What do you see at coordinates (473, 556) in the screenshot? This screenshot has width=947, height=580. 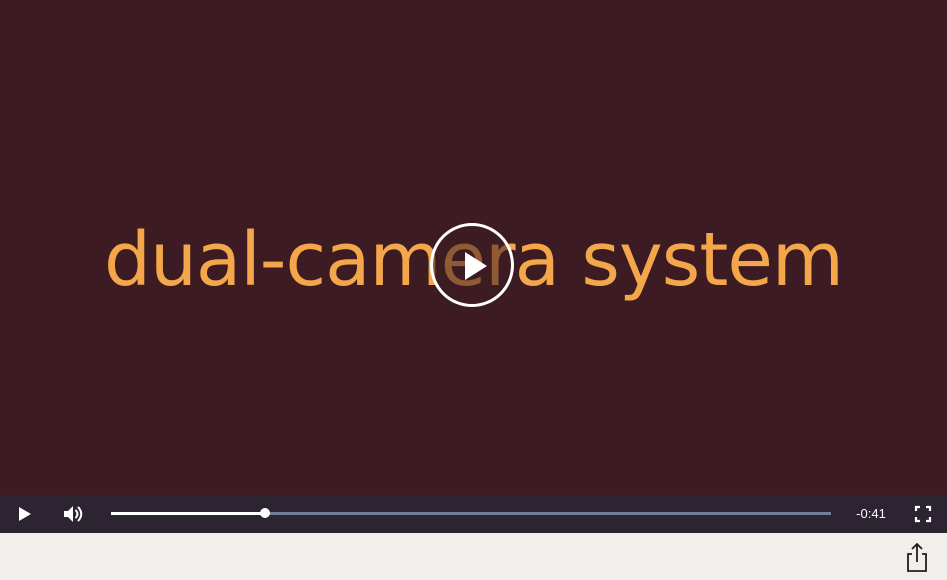 I see `footer-bar` at bounding box center [473, 556].